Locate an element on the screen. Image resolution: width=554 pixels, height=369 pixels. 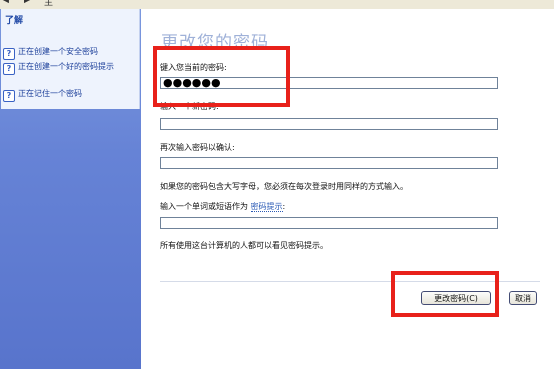
sidebar-item-label: 正在创建一个安全密码 is located at coordinates (58, 51).